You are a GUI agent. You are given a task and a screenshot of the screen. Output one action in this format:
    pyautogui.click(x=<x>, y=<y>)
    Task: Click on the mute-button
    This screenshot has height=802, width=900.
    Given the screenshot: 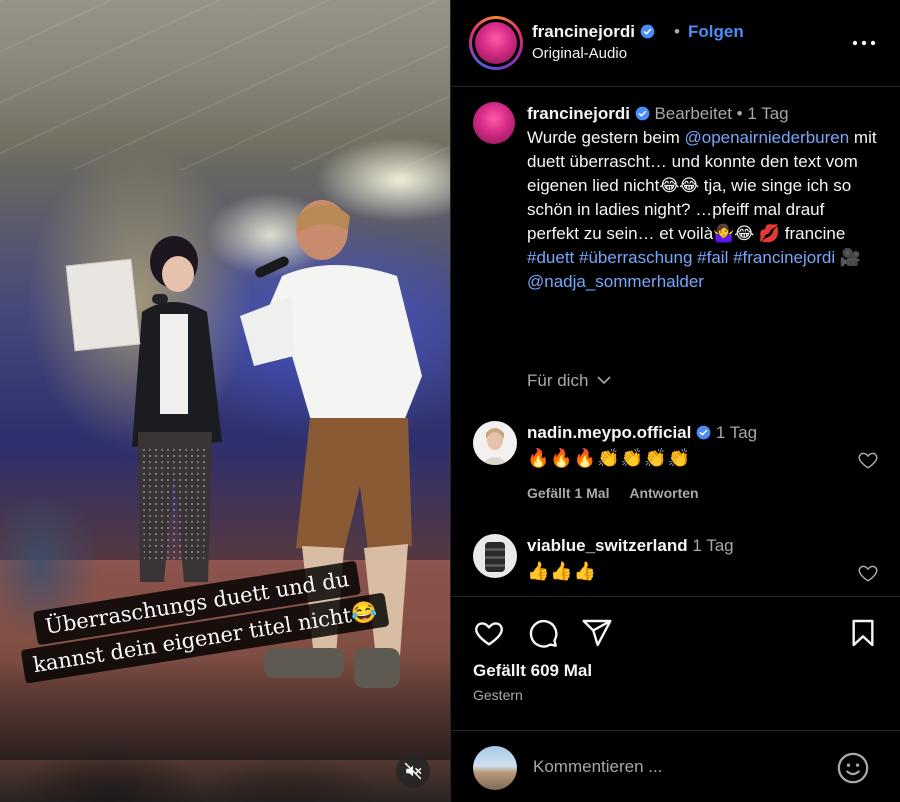 What is the action you would take?
    pyautogui.click(x=413, y=771)
    